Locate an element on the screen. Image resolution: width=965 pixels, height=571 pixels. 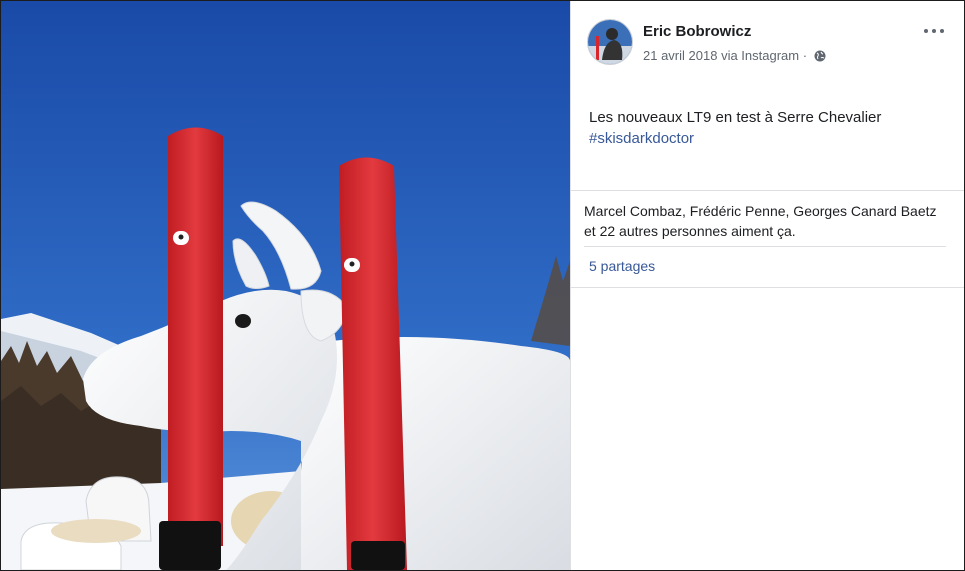
post-meta: 21 avril 2018 via Instagram · is located at coordinates (734, 56).